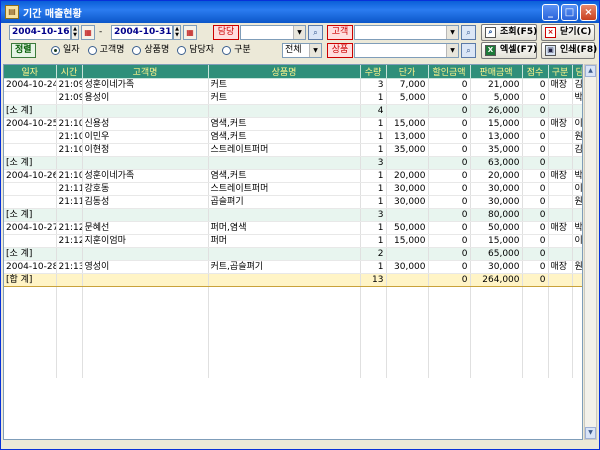 Image resolution: width=600 pixels, height=450 pixels. I want to click on table-cell: 강호동, so click(145, 189).